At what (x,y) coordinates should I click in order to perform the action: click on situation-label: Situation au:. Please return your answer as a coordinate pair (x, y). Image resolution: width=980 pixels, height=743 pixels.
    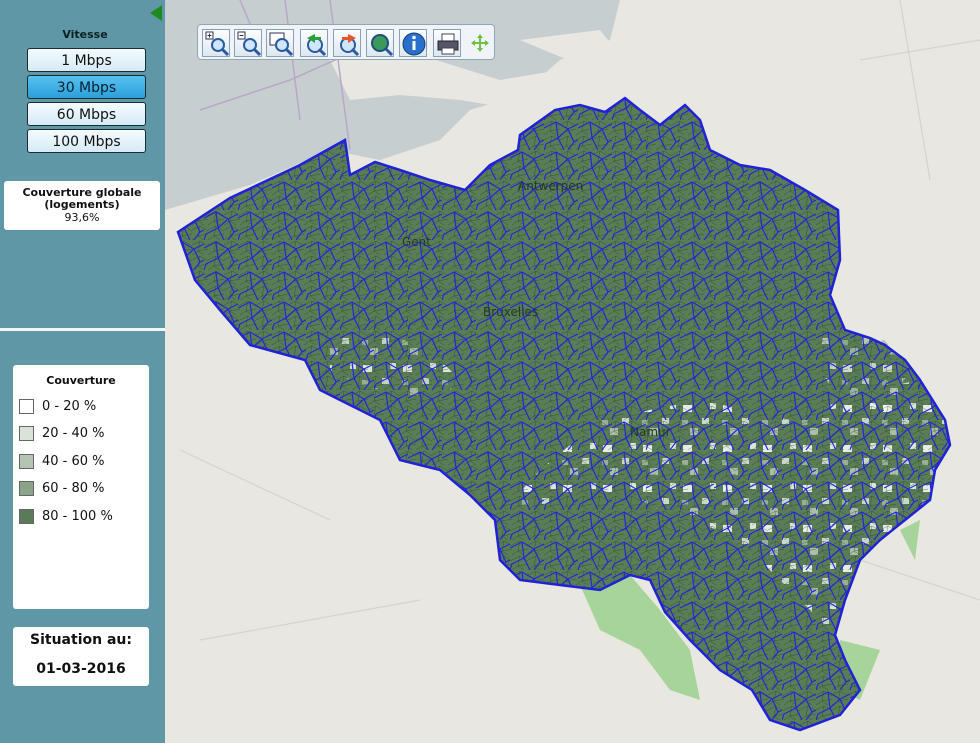
    Looking at the image, I should click on (81, 640).